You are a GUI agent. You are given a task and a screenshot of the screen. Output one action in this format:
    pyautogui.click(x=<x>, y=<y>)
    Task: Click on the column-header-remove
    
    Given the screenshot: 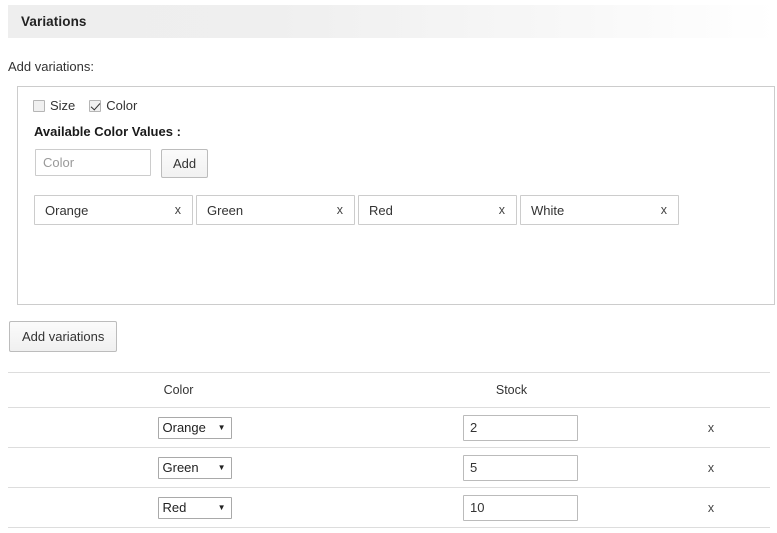 What is the action you would take?
    pyautogui.click(x=725, y=390)
    